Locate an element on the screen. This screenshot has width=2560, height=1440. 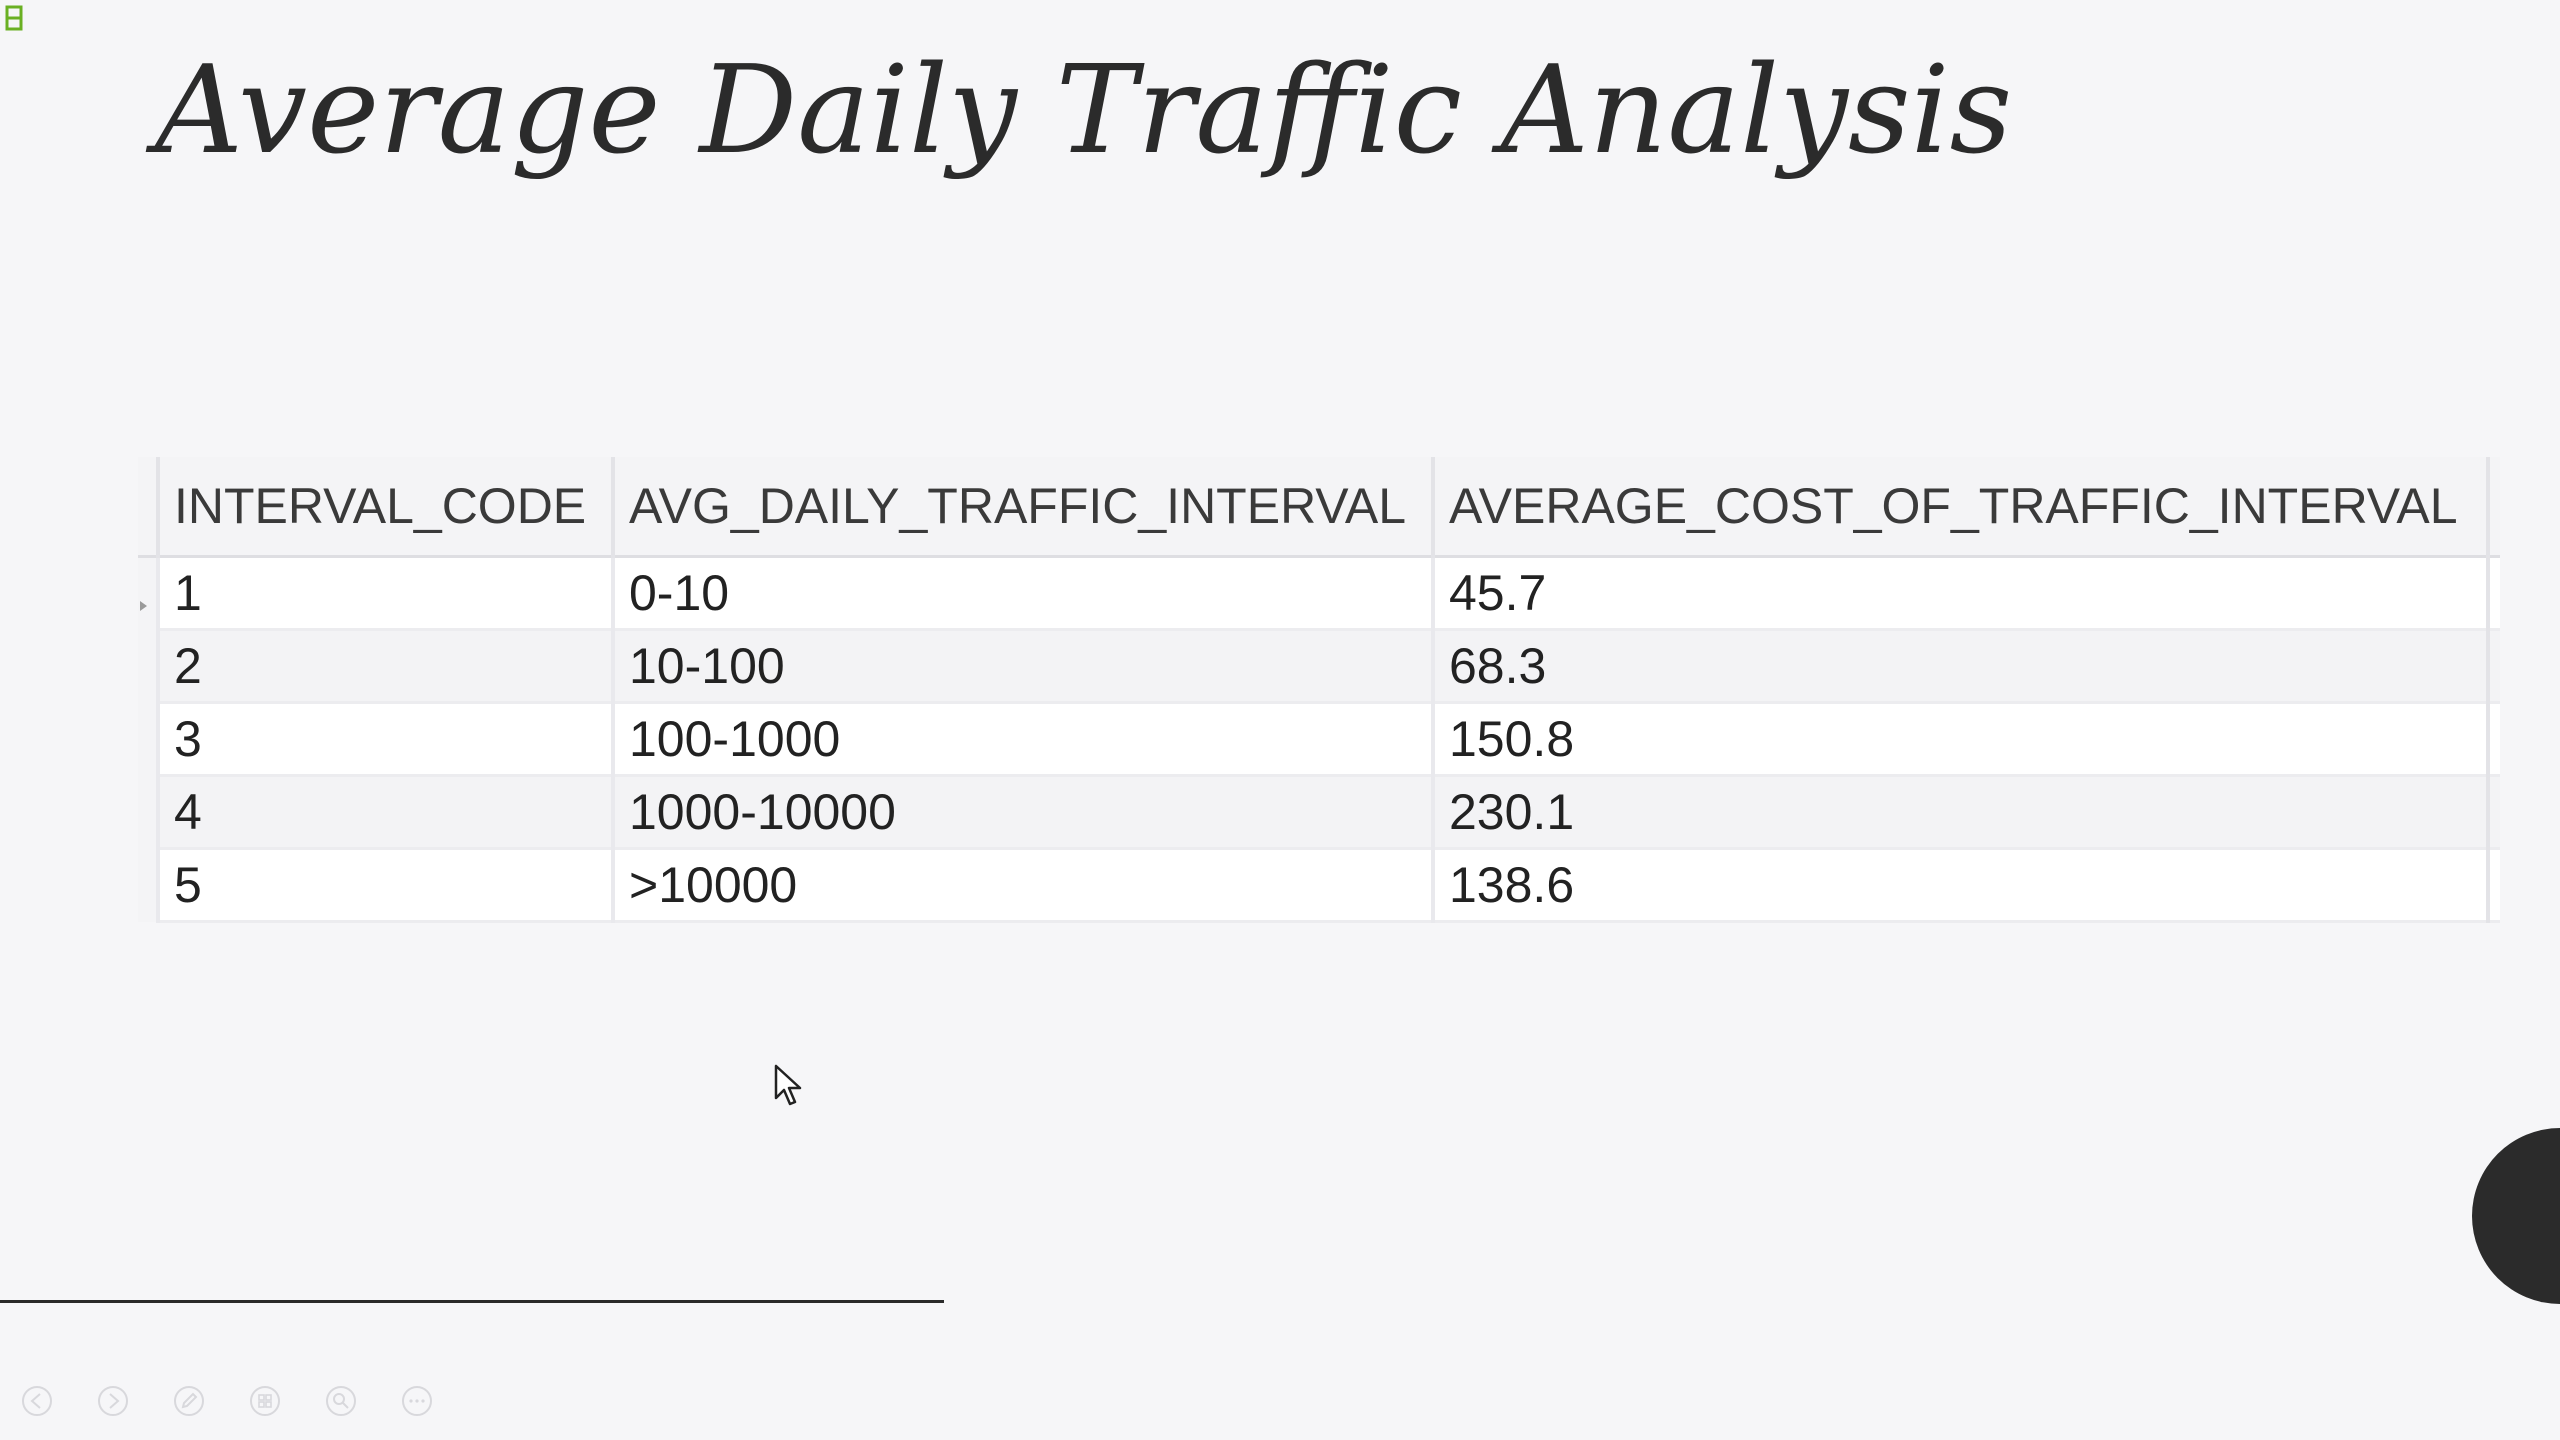
table-row: 4 1000-10000 230.1 is located at coordinates (1319, 812).